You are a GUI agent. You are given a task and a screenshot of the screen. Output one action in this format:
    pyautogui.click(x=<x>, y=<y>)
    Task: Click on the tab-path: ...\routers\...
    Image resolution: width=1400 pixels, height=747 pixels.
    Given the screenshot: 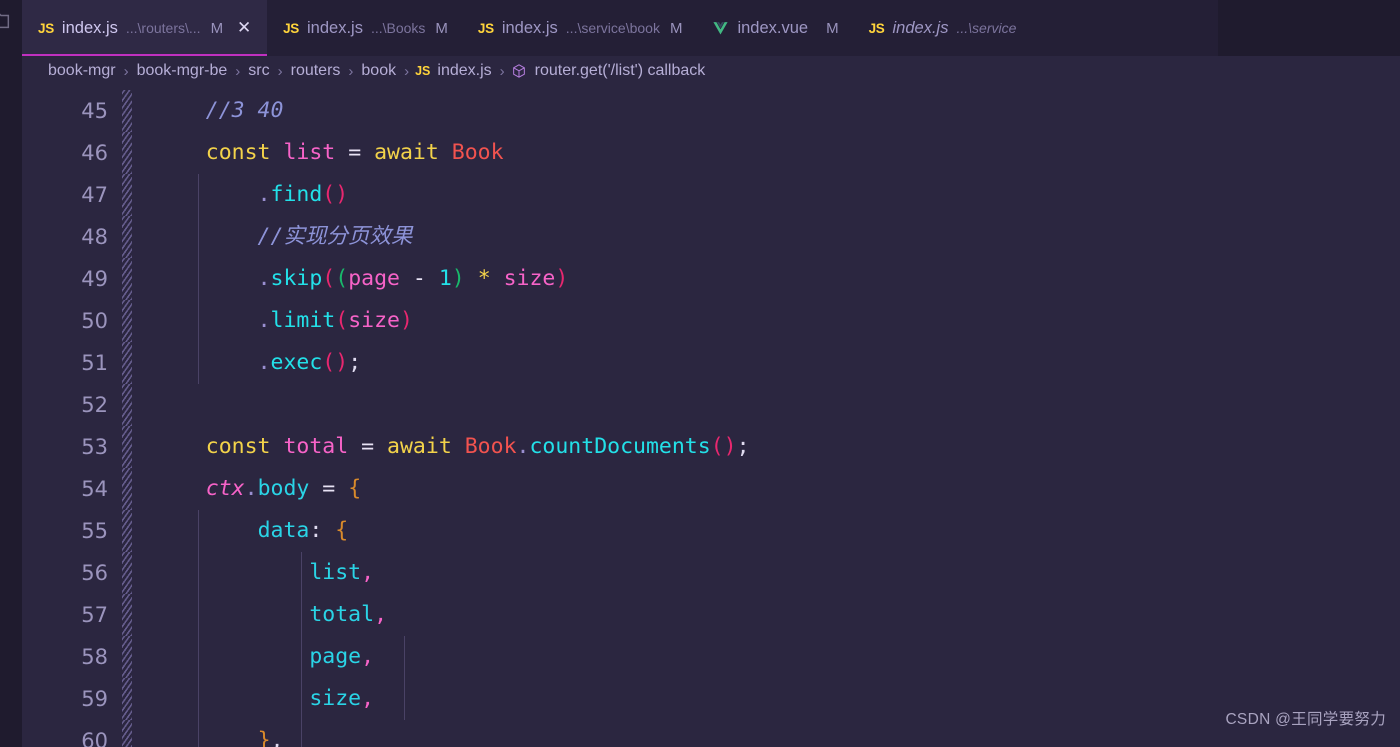 What is the action you would take?
    pyautogui.click(x=163, y=28)
    